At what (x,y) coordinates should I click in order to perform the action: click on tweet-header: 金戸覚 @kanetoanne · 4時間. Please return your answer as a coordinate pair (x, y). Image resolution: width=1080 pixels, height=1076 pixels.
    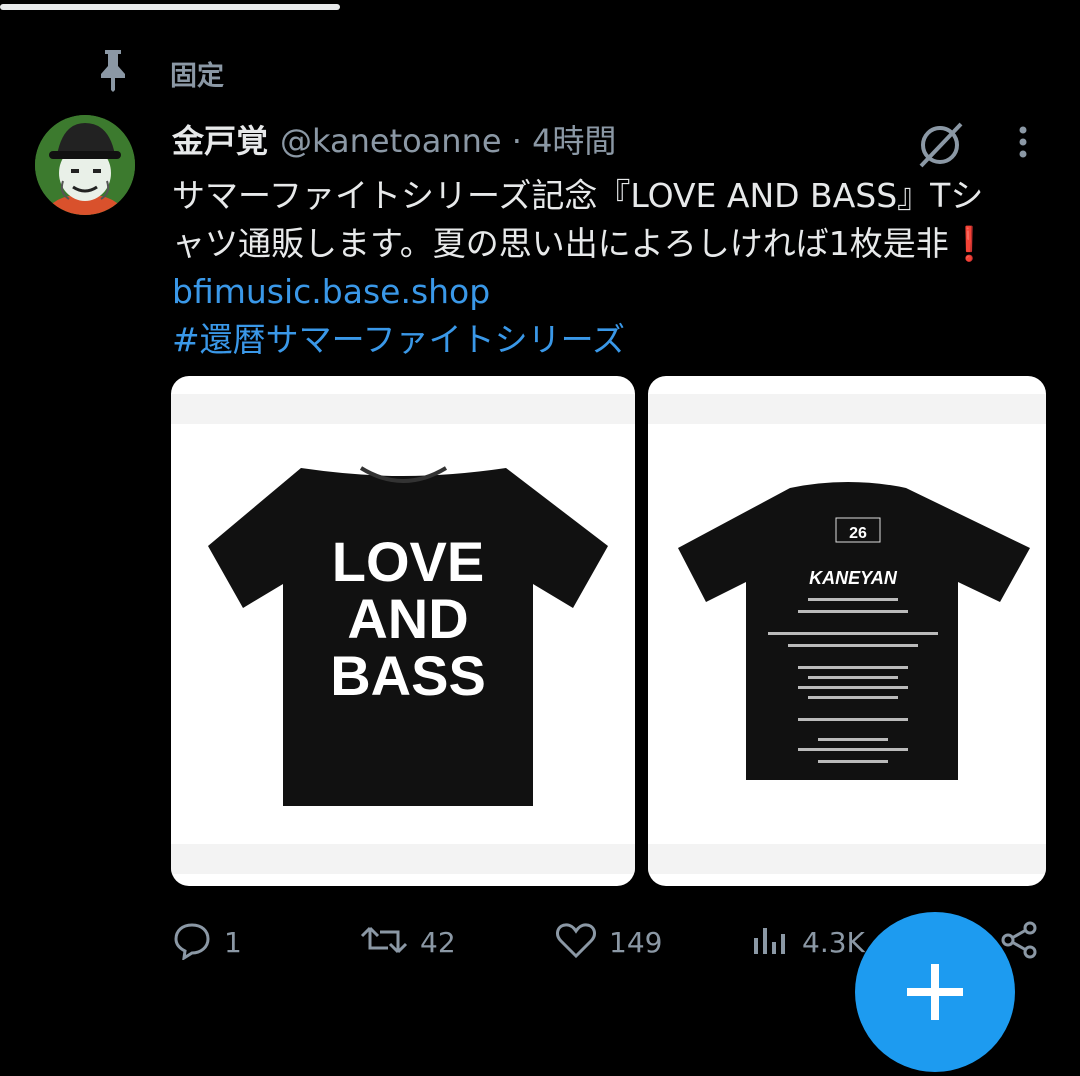
    Looking at the image, I should click on (394, 139).